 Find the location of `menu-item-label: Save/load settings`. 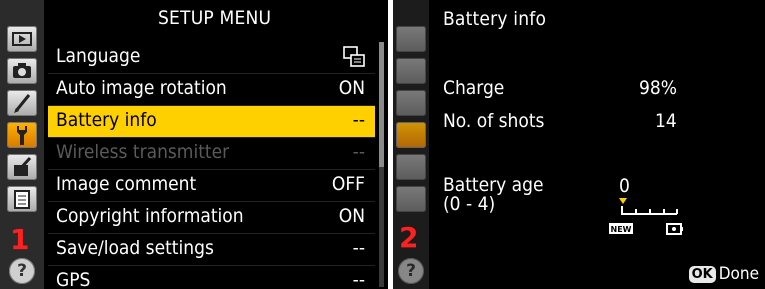

menu-item-label: Save/load settings is located at coordinates (135, 248).